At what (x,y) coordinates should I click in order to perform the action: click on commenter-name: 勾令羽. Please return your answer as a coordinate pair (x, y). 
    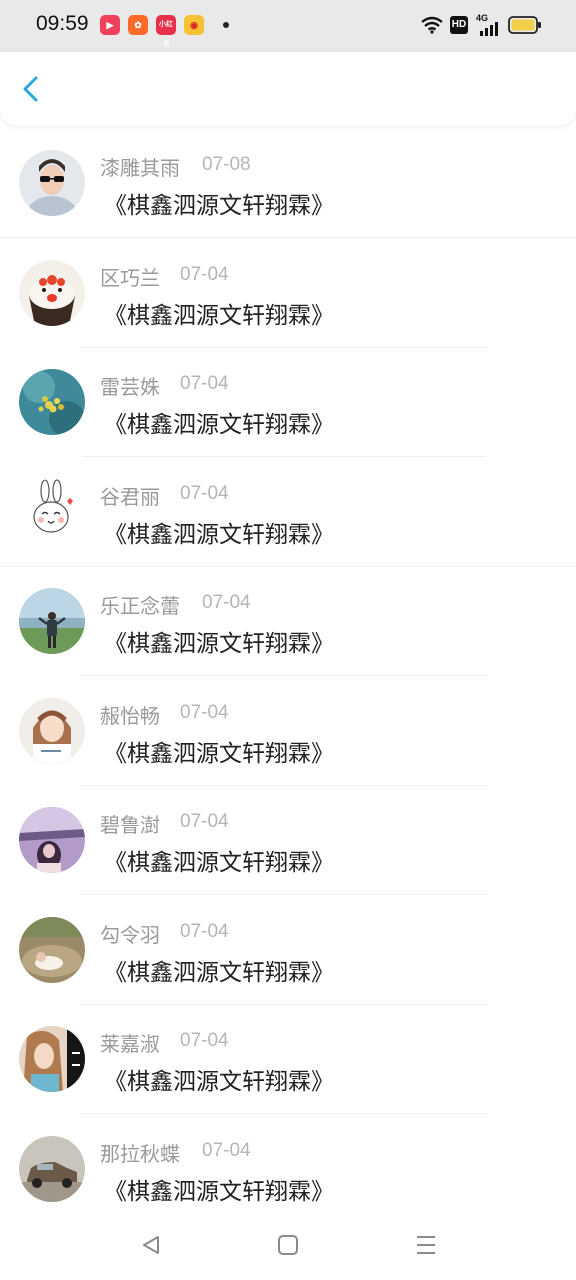
    Looking at the image, I should click on (130, 934).